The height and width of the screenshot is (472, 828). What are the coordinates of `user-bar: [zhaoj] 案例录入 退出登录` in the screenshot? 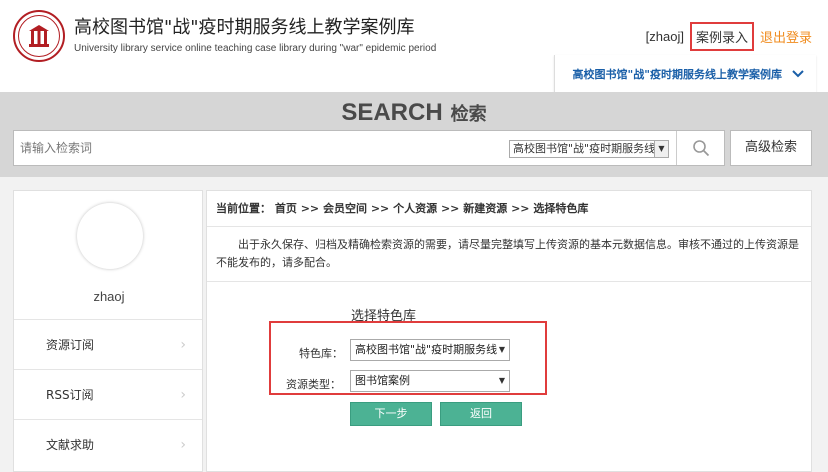 It's located at (729, 36).